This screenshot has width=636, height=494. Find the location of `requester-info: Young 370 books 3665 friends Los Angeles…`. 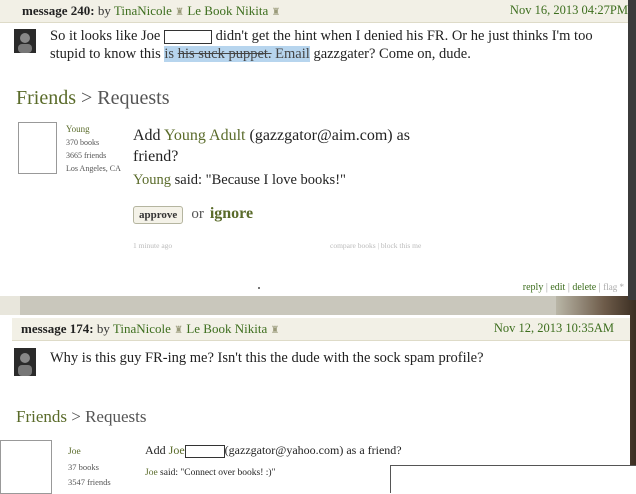

requester-info: Young 370 books 3665 friends Los Angeles… is located at coordinates (93, 149).